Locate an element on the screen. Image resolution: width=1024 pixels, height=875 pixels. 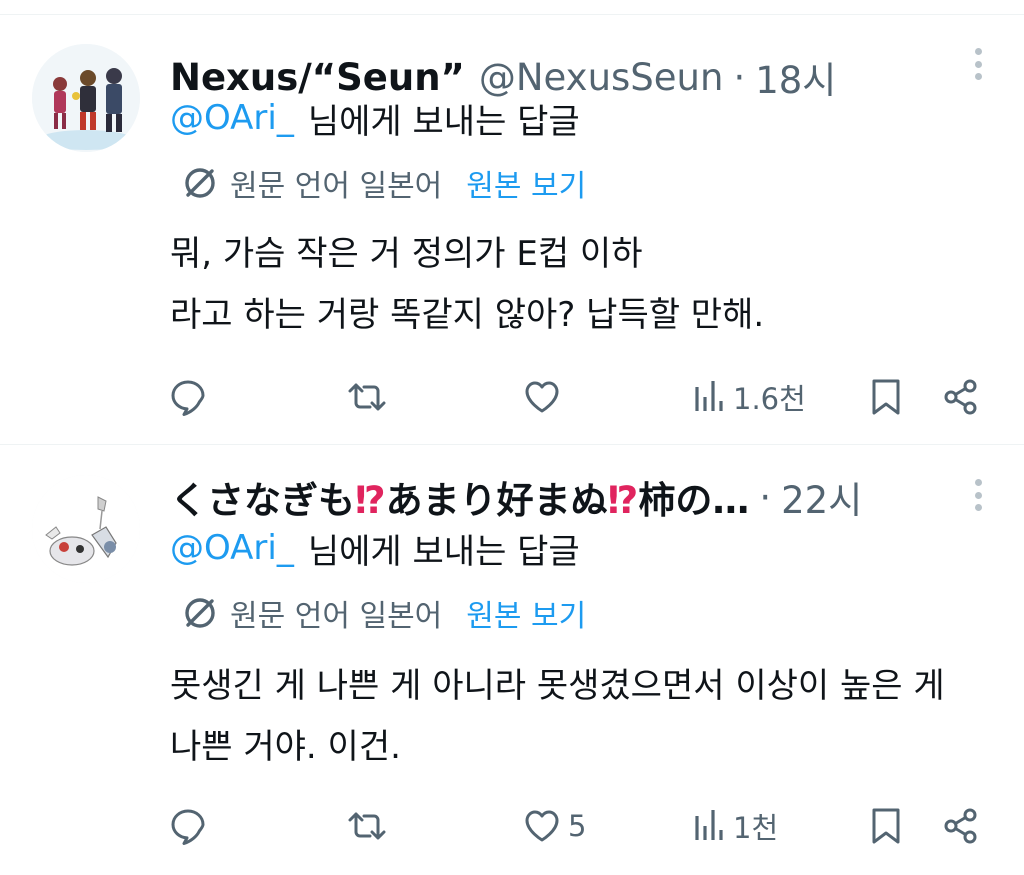
like-button is located at coordinates (545, 397).